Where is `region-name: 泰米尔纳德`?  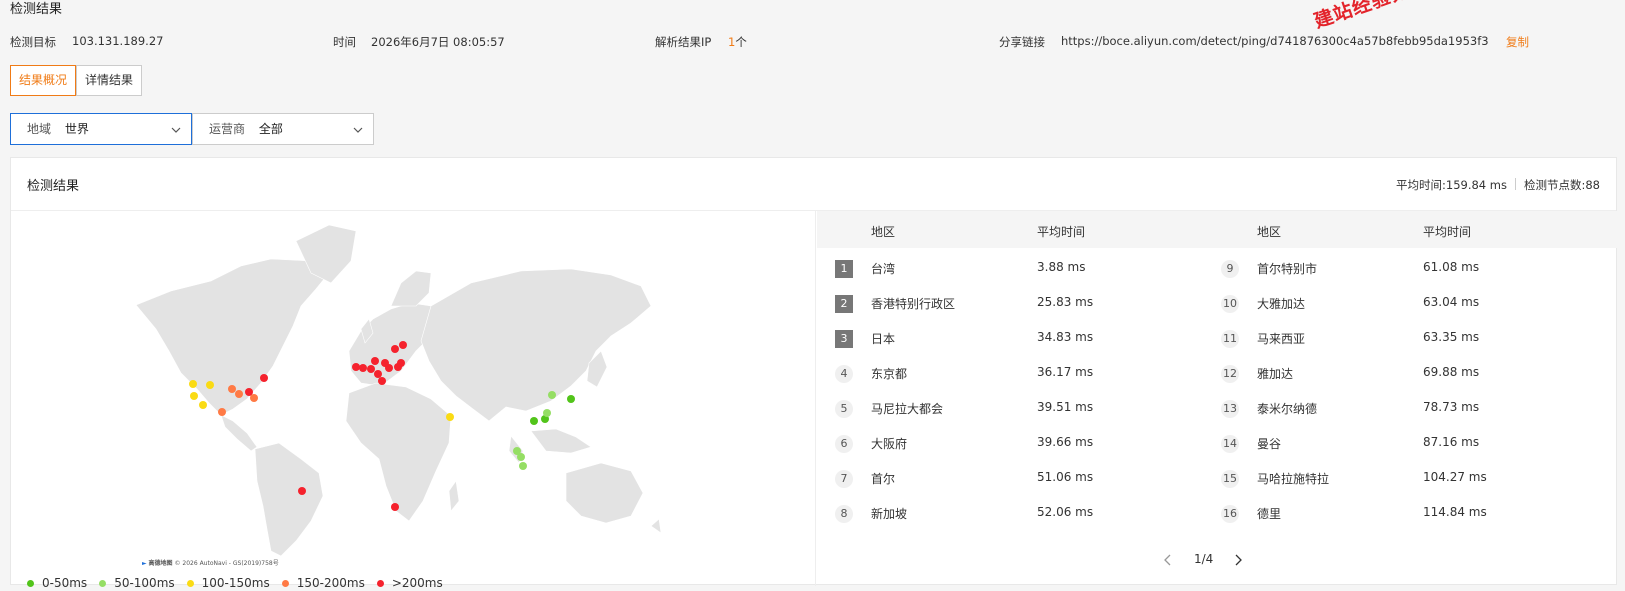
region-name: 泰米尔纳德 is located at coordinates (1287, 409).